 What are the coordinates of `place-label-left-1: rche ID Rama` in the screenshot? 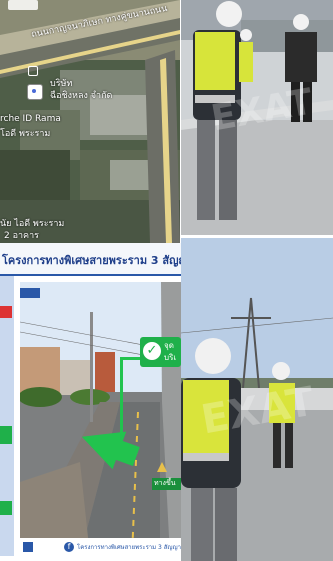 It's located at (30, 119).